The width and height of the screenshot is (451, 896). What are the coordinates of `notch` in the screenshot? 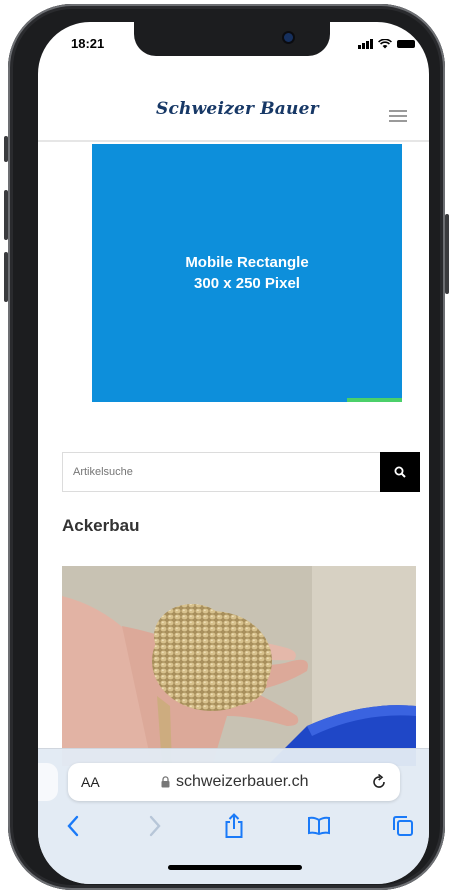 It's located at (232, 39).